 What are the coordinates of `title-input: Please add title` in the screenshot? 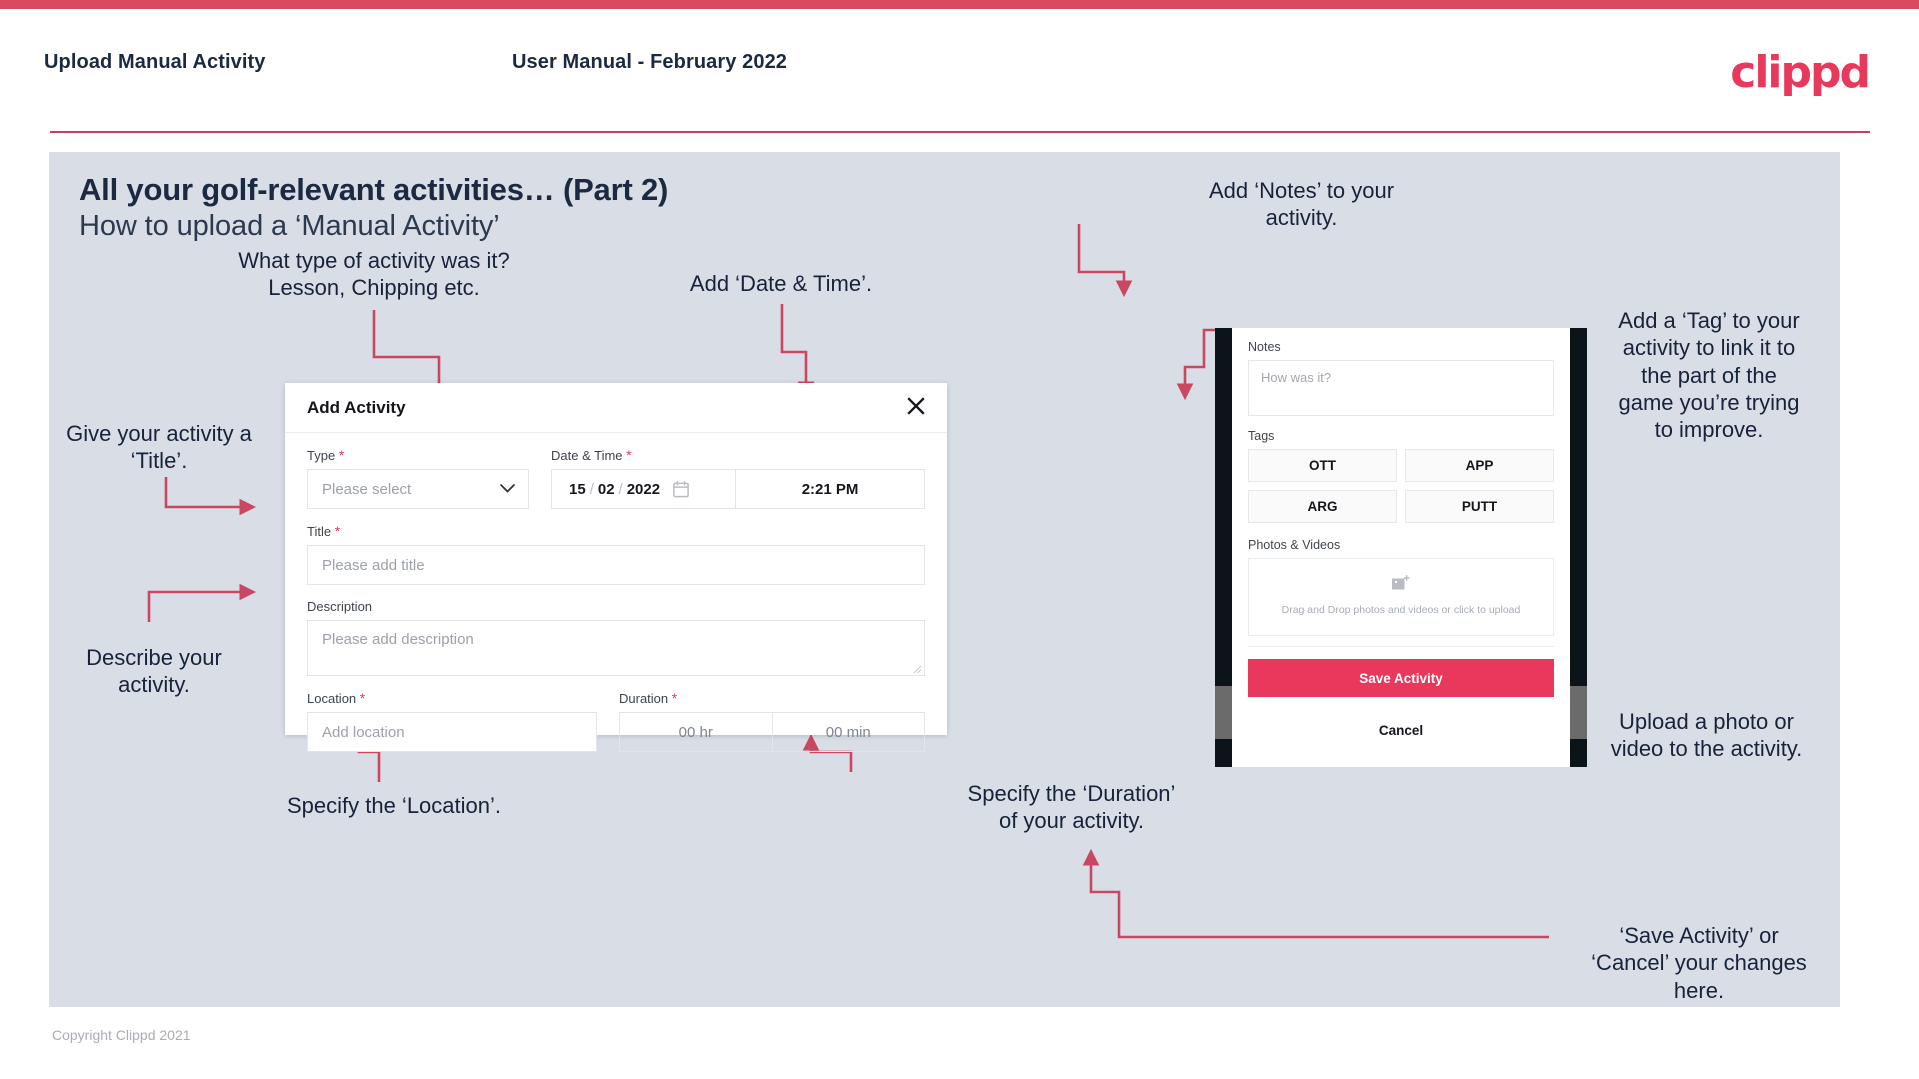 It's located at (616, 565).